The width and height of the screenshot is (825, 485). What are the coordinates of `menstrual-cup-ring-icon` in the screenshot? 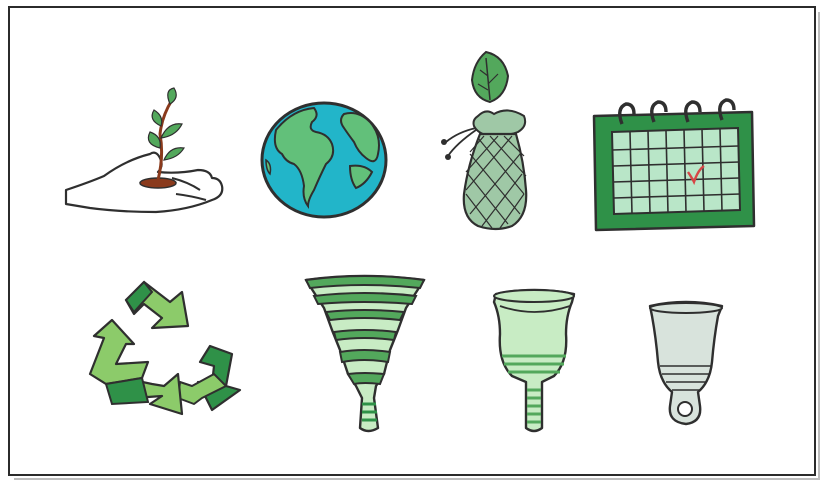 It's located at (686, 363).